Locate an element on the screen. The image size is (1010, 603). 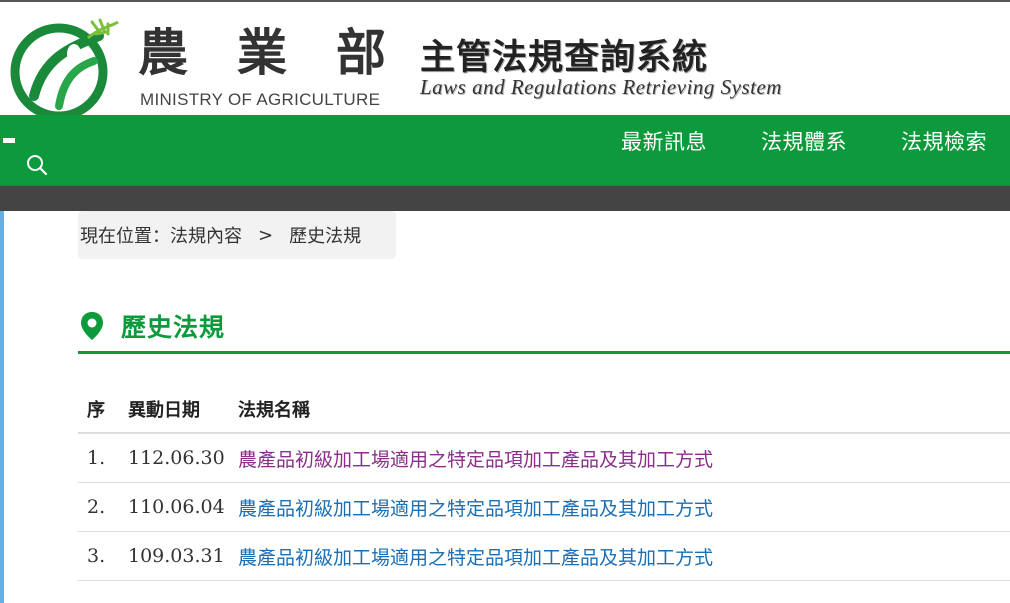
table-row: 2. 110.06.04 農產品初級加工場適用之特定品項加工產品及其加工方式 is located at coordinates (544, 507).